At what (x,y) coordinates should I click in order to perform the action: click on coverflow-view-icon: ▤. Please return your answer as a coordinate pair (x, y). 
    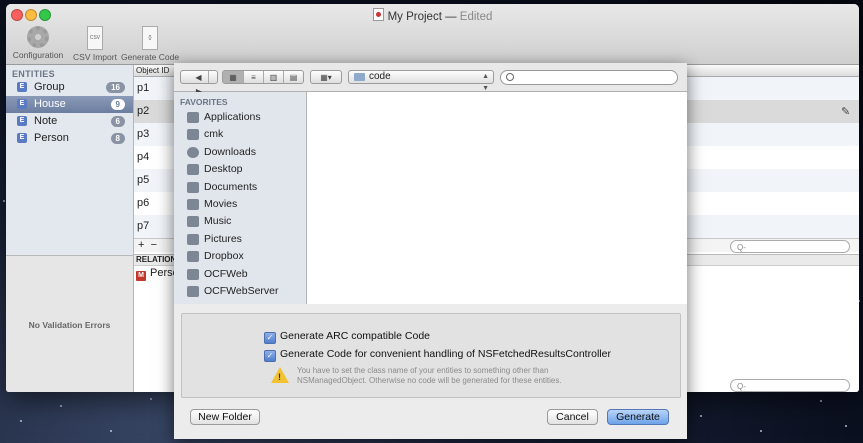
    Looking at the image, I should click on (293, 77).